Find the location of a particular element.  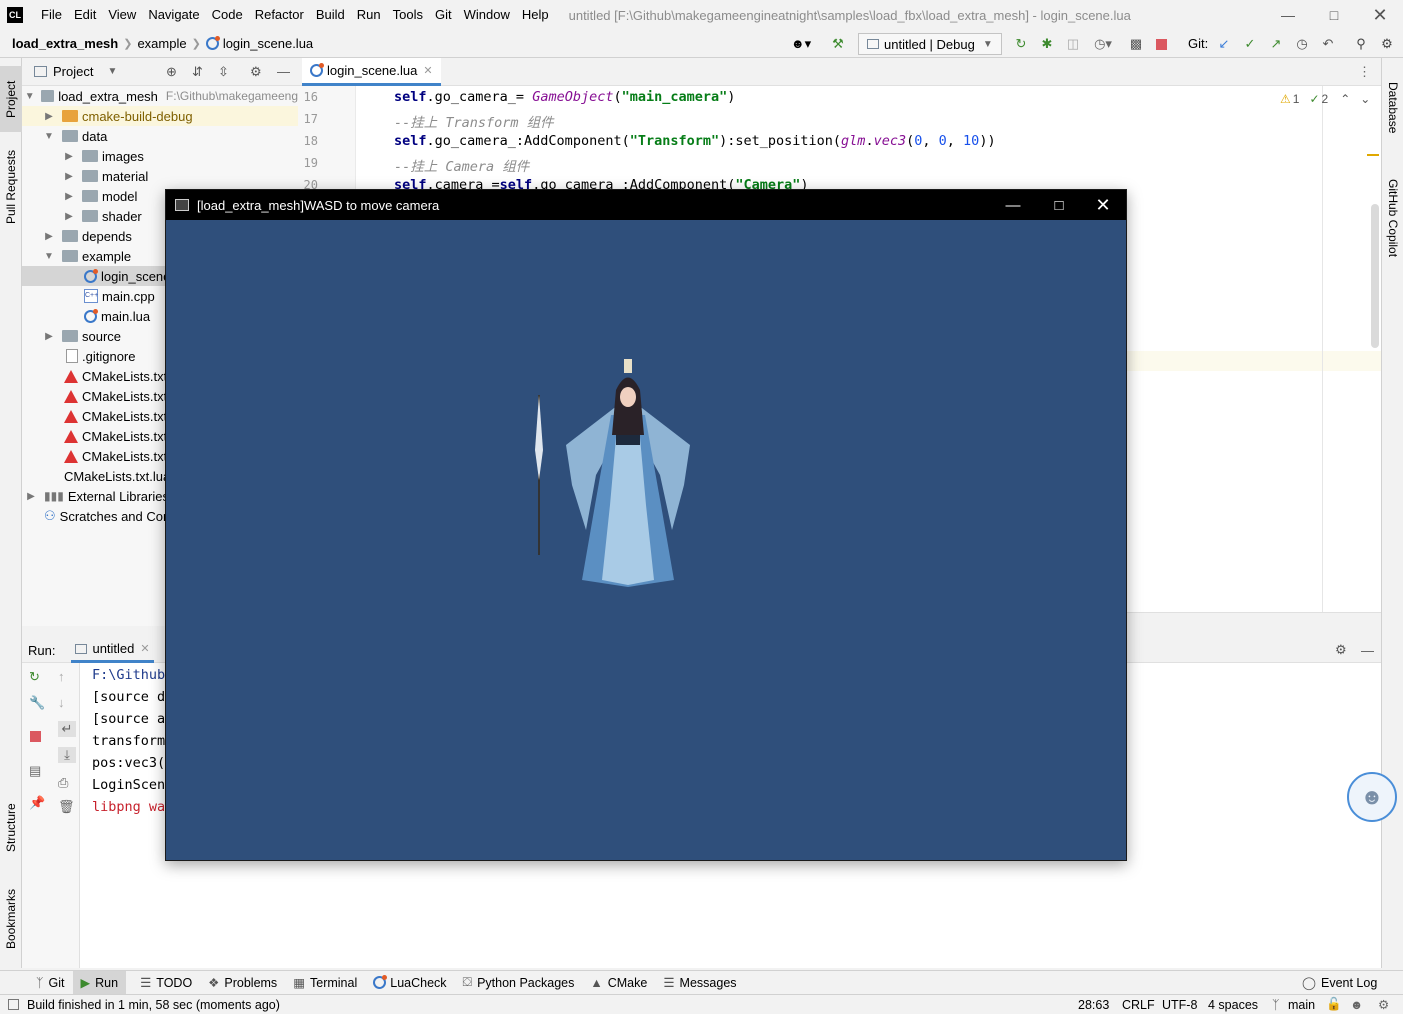

breadcrumb-folder: example is located at coordinates (161, 43).